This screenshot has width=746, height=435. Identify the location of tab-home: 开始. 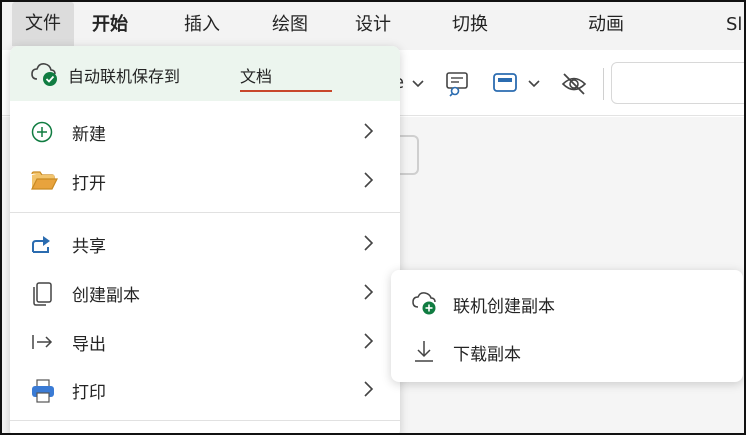
(110, 25).